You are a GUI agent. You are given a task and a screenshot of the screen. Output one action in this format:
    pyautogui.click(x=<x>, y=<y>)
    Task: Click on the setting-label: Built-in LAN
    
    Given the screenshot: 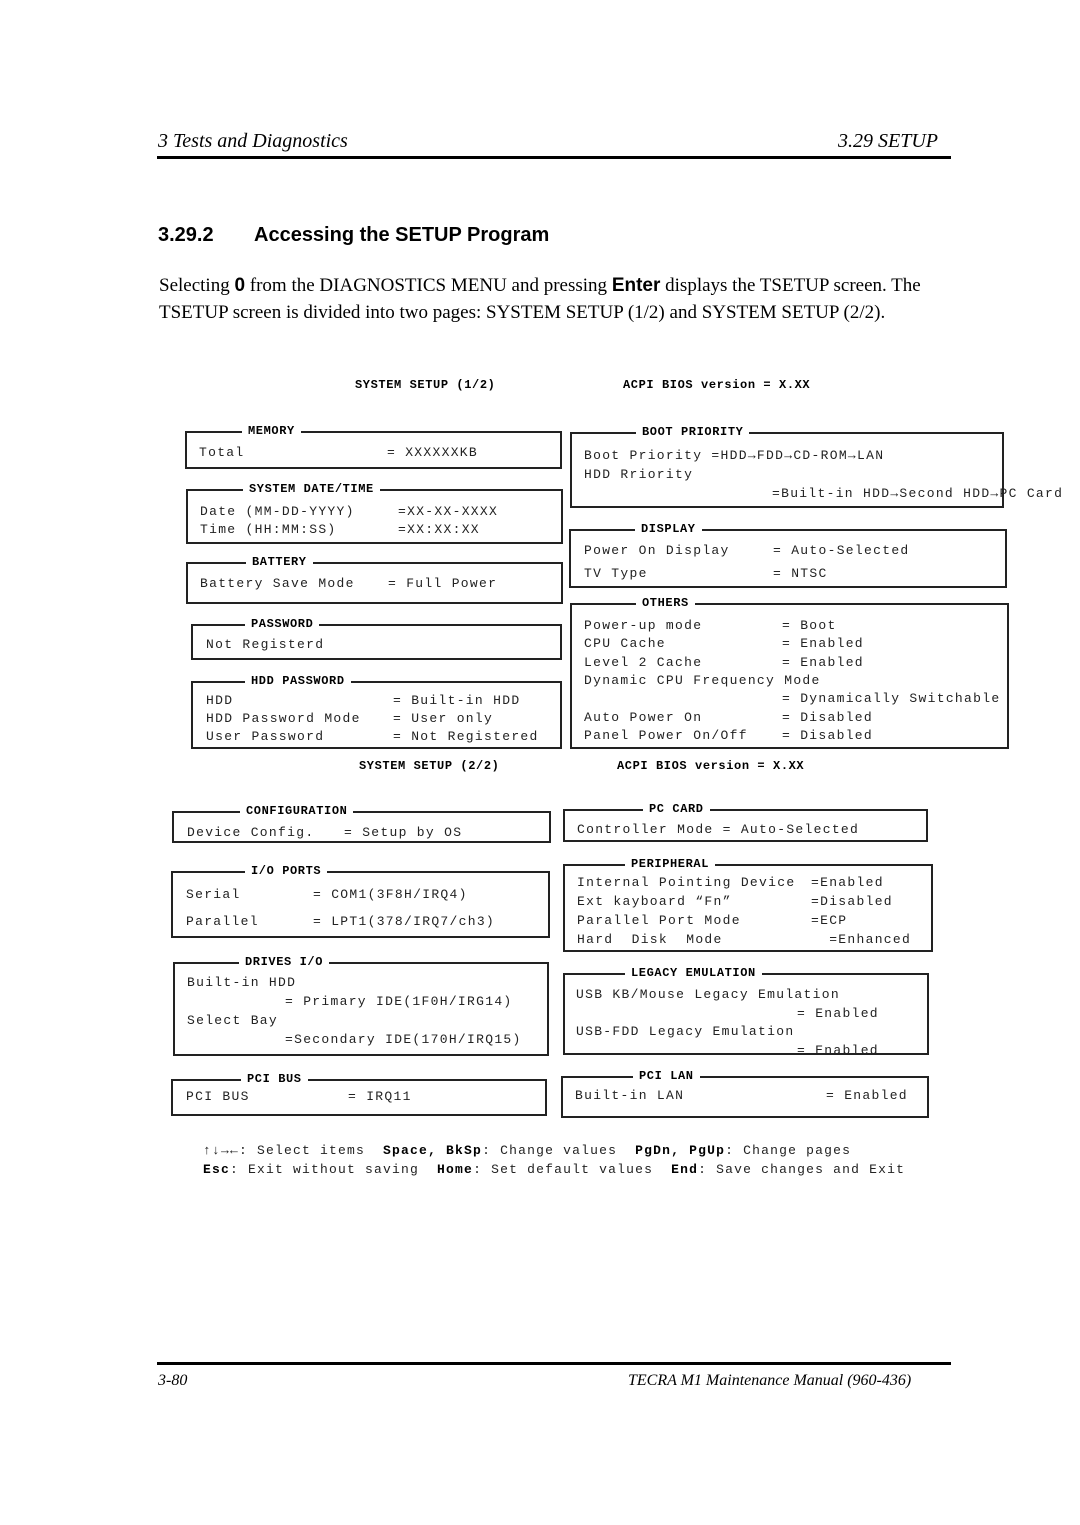 What is the action you would take?
    pyautogui.click(x=630, y=1095)
    